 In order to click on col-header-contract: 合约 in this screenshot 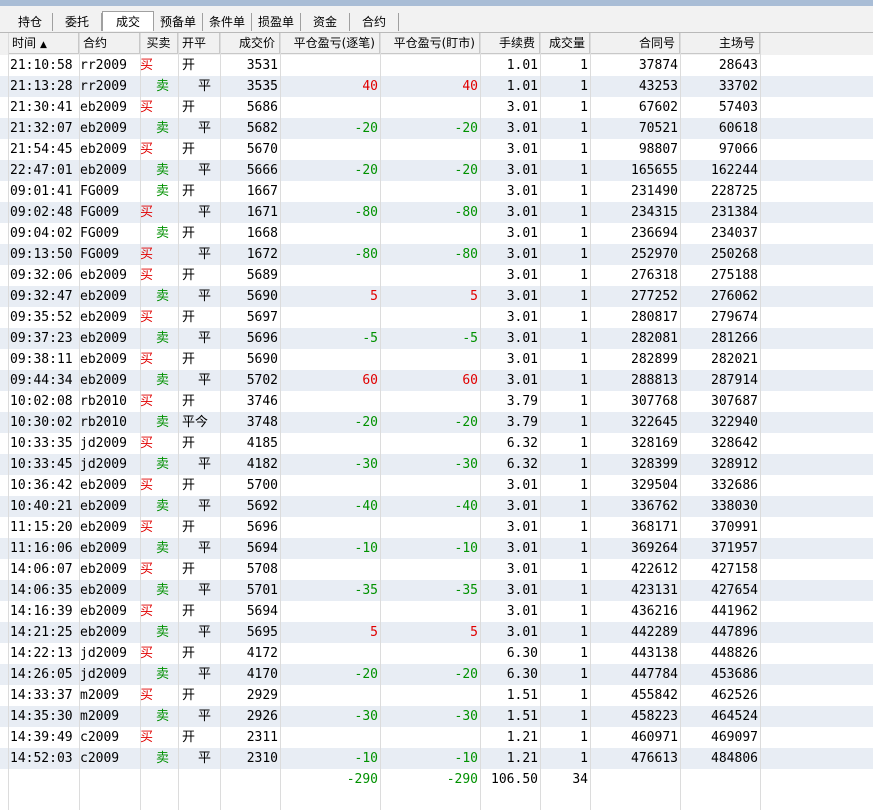, I will do `click(109, 43)`.